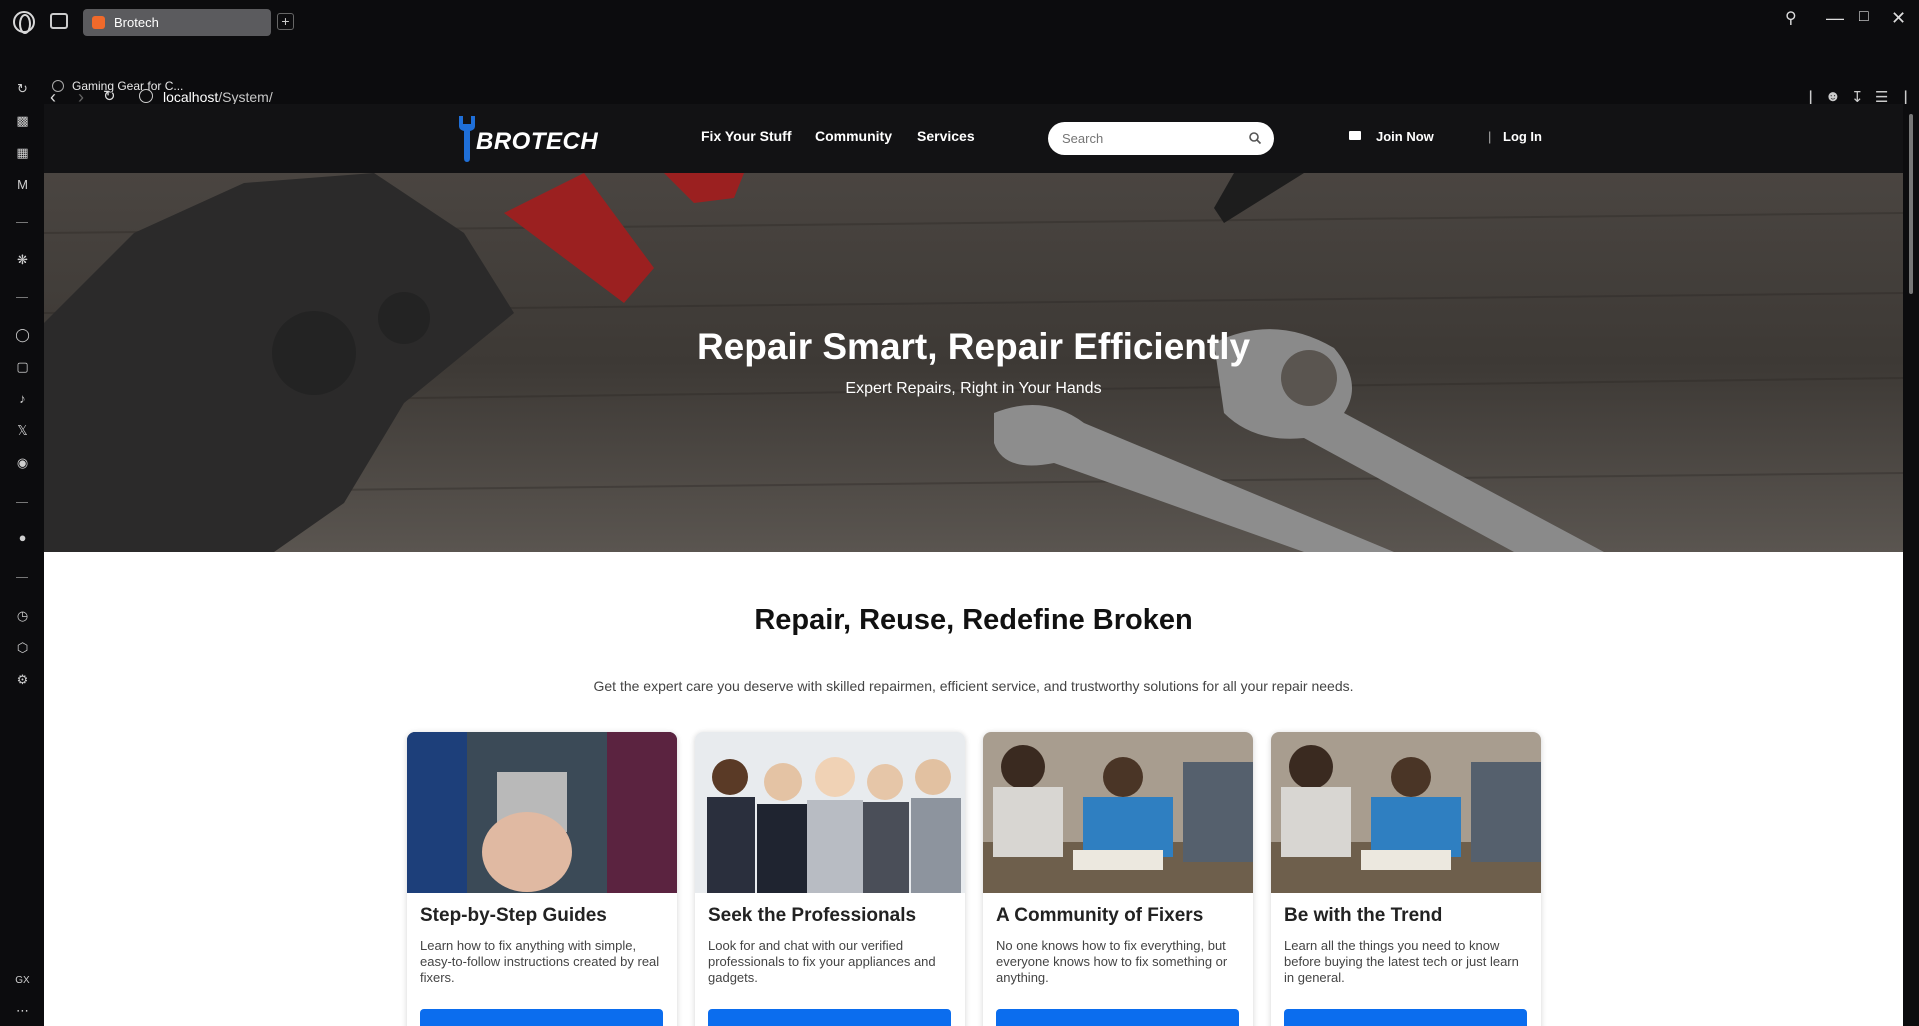 The height and width of the screenshot is (1026, 1919). What do you see at coordinates (24, 22) in the screenshot?
I see `opera-logo-icon` at bounding box center [24, 22].